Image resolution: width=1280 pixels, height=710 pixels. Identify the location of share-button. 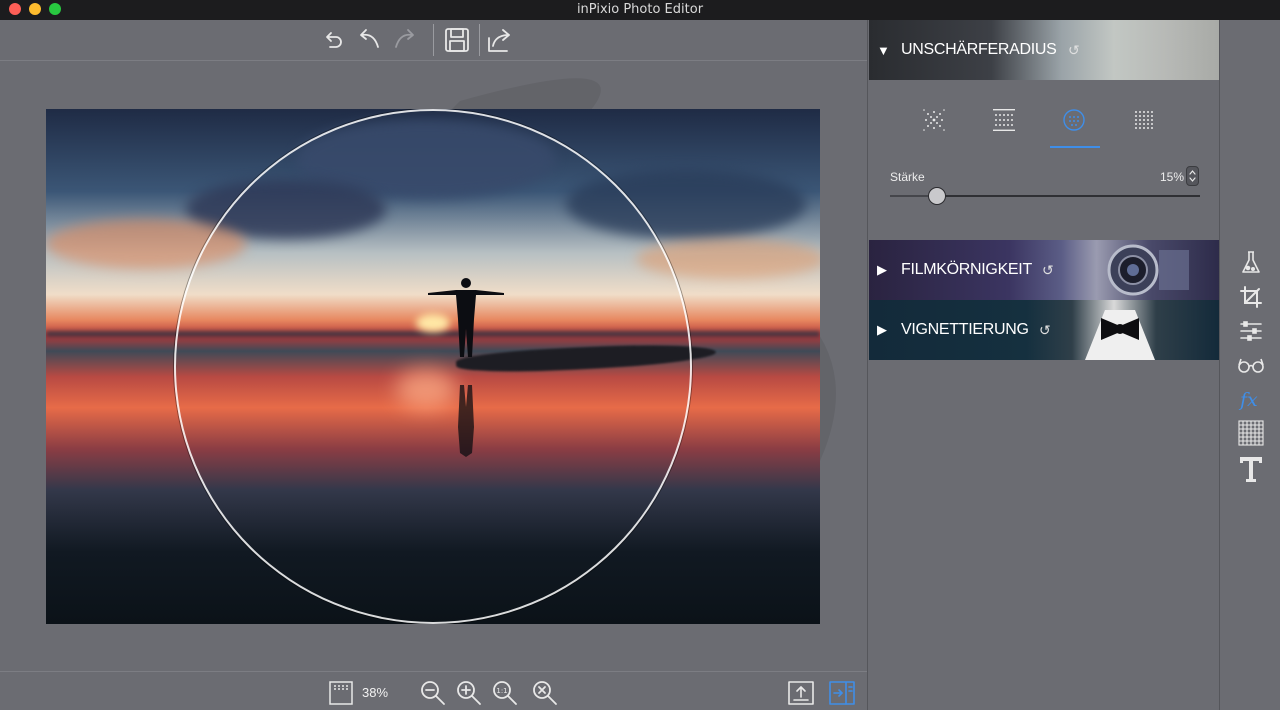
(500, 40).